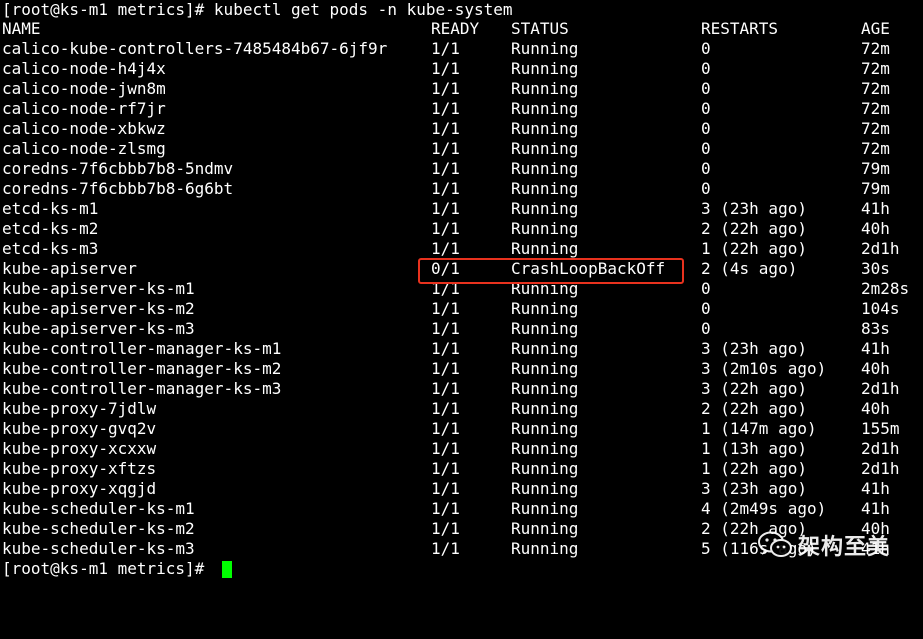 Image resolution: width=923 pixels, height=639 pixels. I want to click on pod-name: kube-apiserver, so click(69, 268).